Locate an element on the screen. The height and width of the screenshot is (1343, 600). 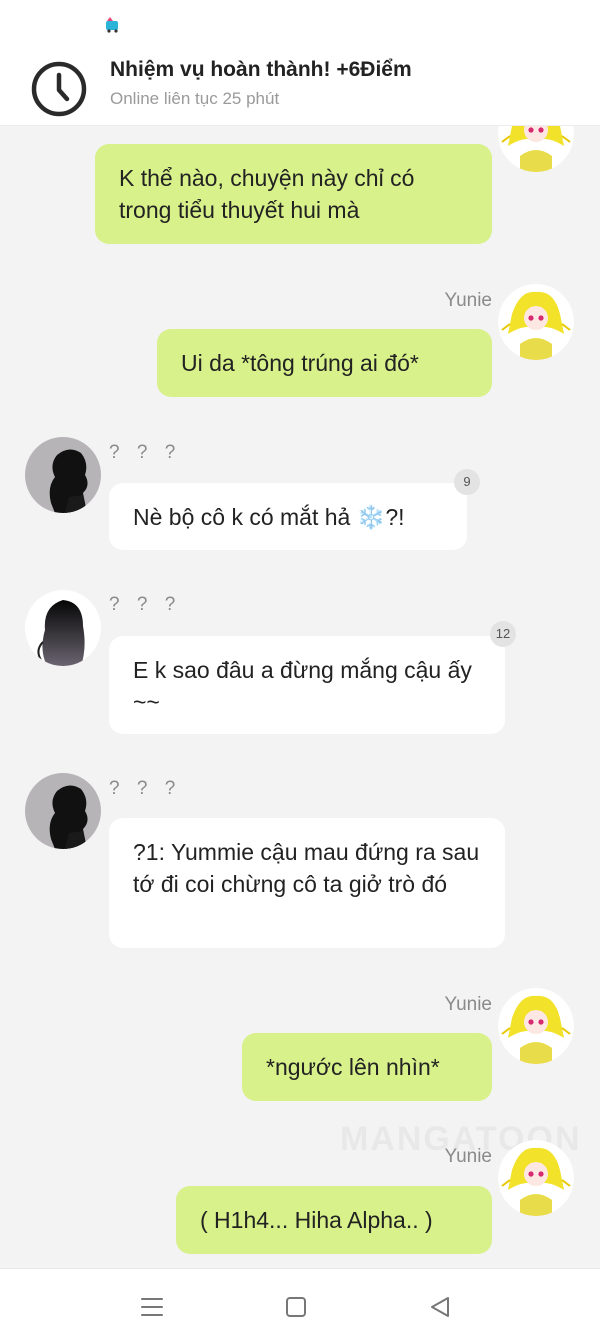
menu-icon is located at coordinates (152, 1307).